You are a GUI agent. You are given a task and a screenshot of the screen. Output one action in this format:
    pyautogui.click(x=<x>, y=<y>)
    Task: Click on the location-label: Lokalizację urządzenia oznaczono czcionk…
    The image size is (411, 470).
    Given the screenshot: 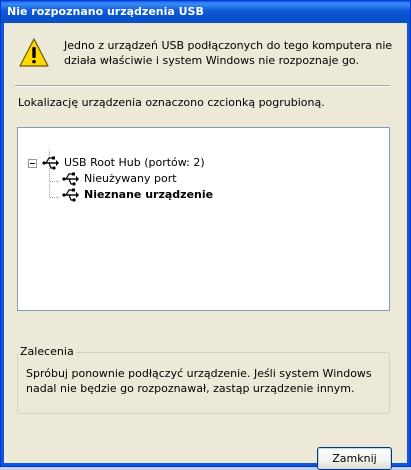 What is the action you would take?
    pyautogui.click(x=171, y=102)
    